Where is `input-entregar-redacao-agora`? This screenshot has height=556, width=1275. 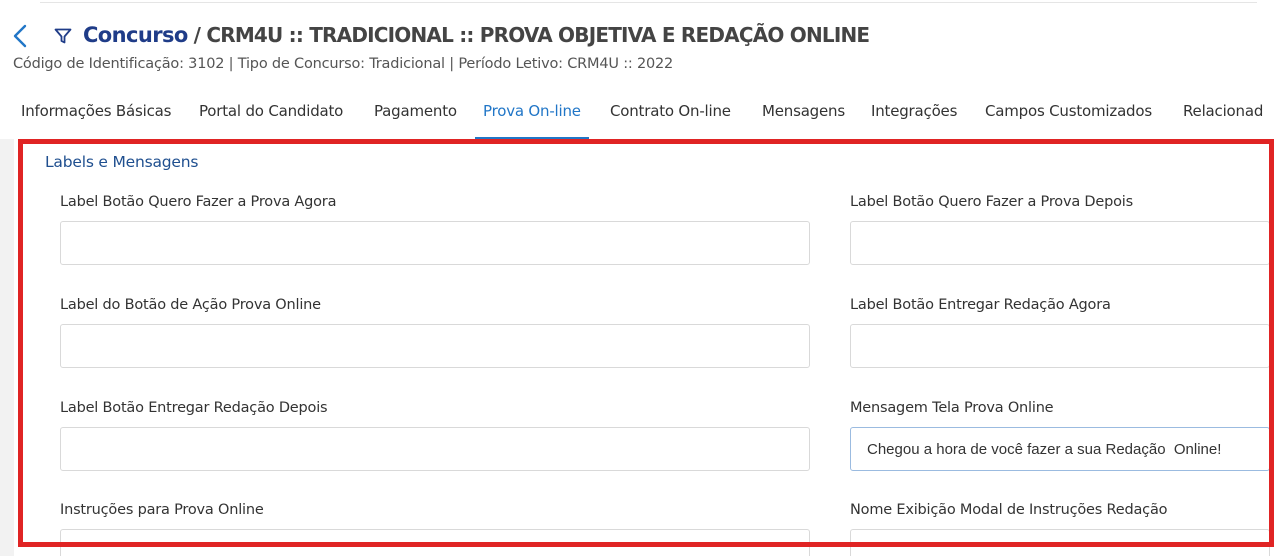 input-entregar-redacao-agora is located at coordinates (1060, 346).